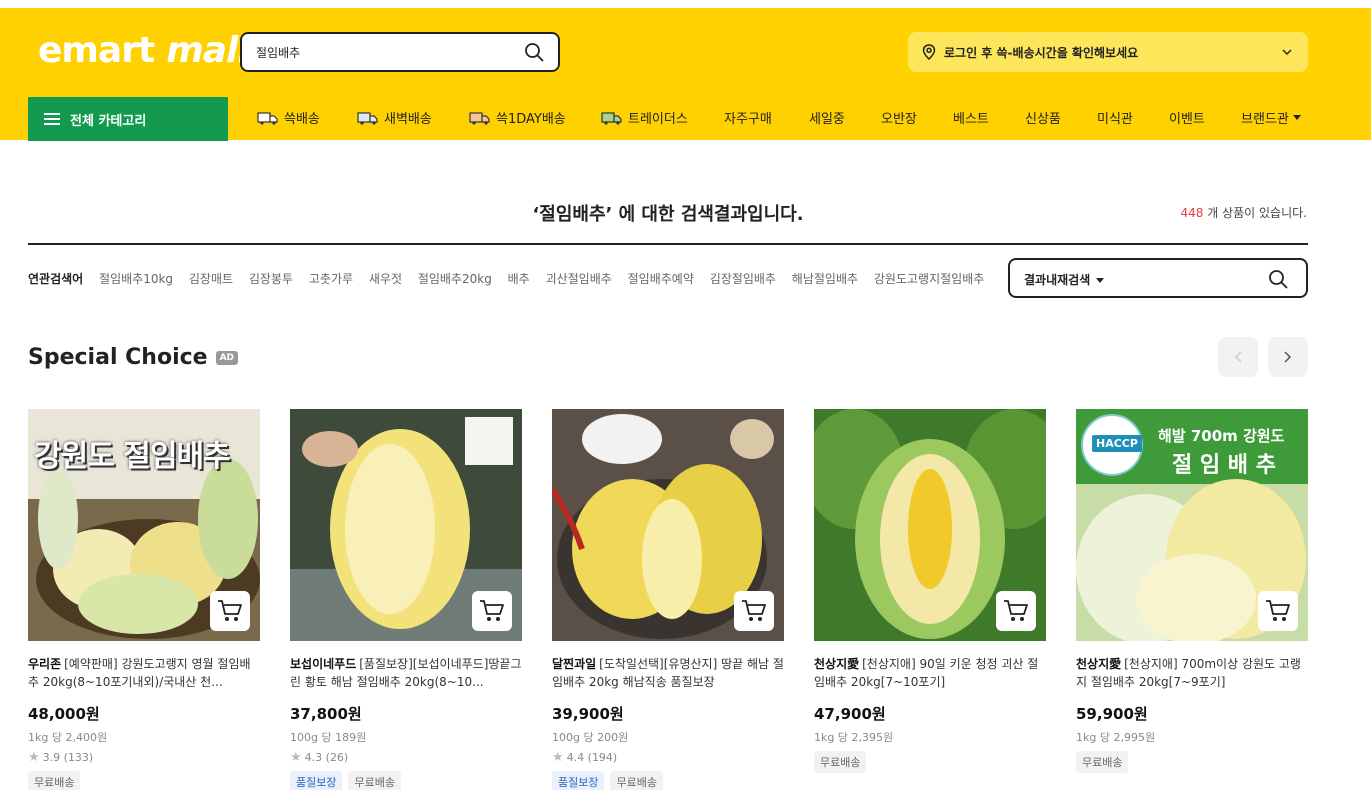 The width and height of the screenshot is (1371, 790). I want to click on chevron-down-icon, so click(1287, 52).